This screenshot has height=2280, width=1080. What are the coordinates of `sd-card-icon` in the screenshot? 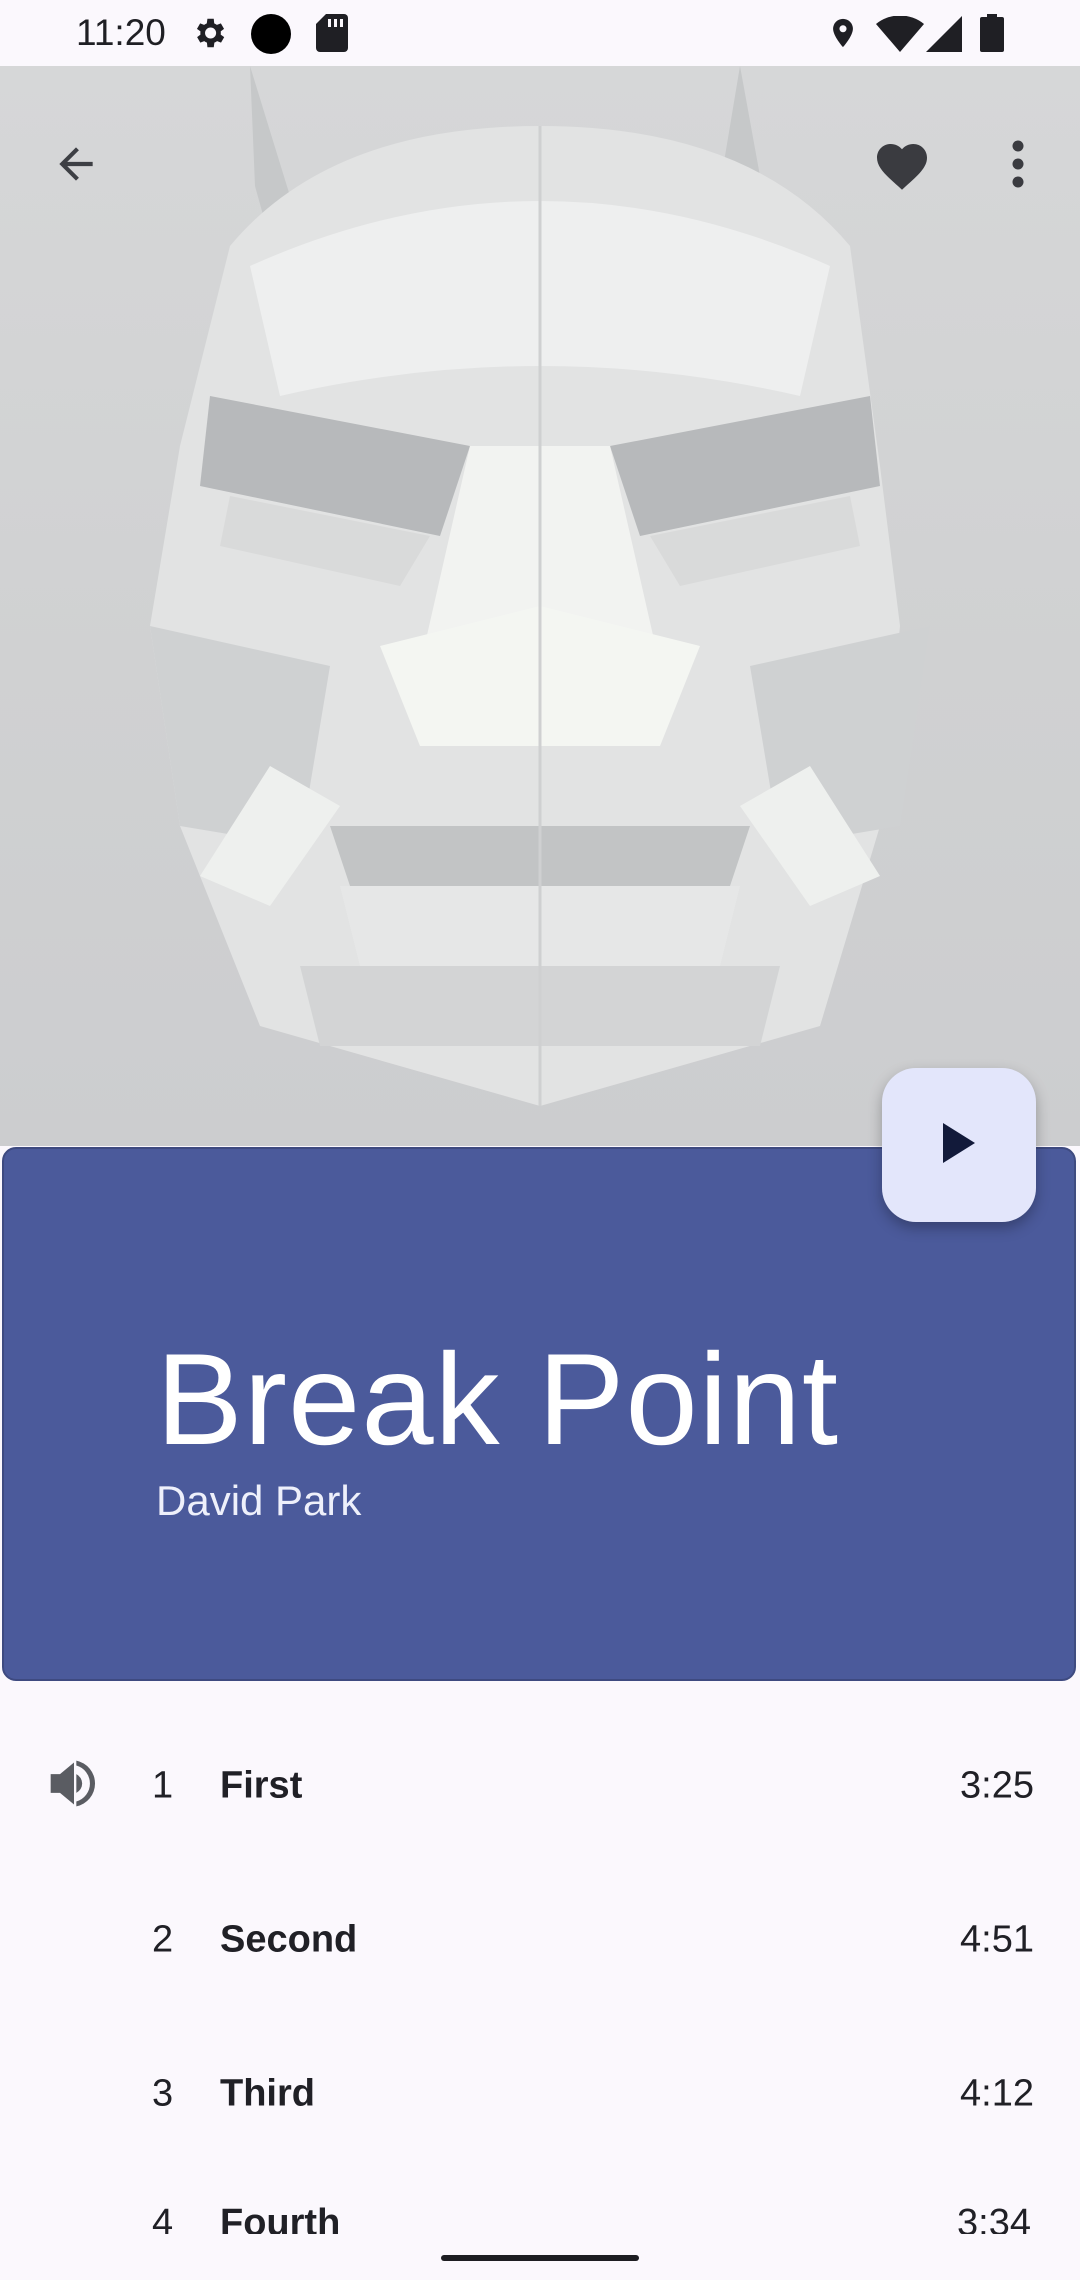 It's located at (332, 35).